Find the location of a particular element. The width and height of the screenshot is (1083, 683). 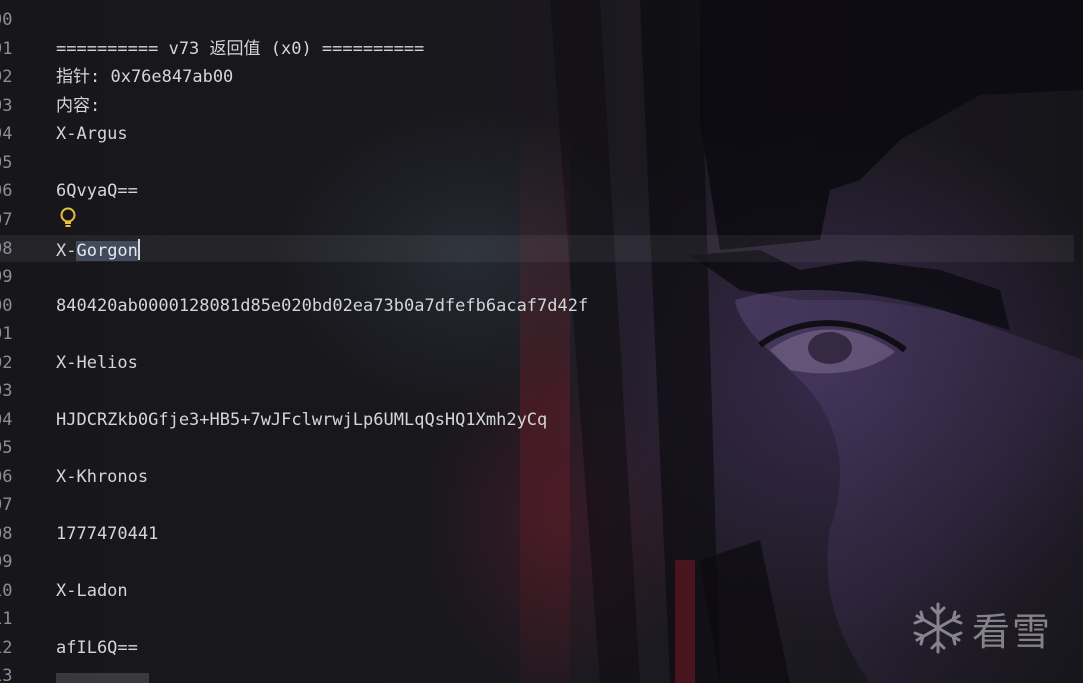

bottom-panel-tab is located at coordinates (102, 678).